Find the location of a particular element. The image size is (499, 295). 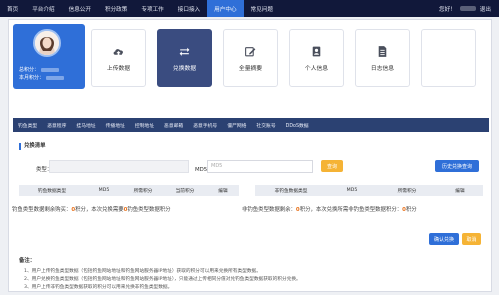

profile-card: 总积分： 本月积分： is located at coordinates (49, 56).